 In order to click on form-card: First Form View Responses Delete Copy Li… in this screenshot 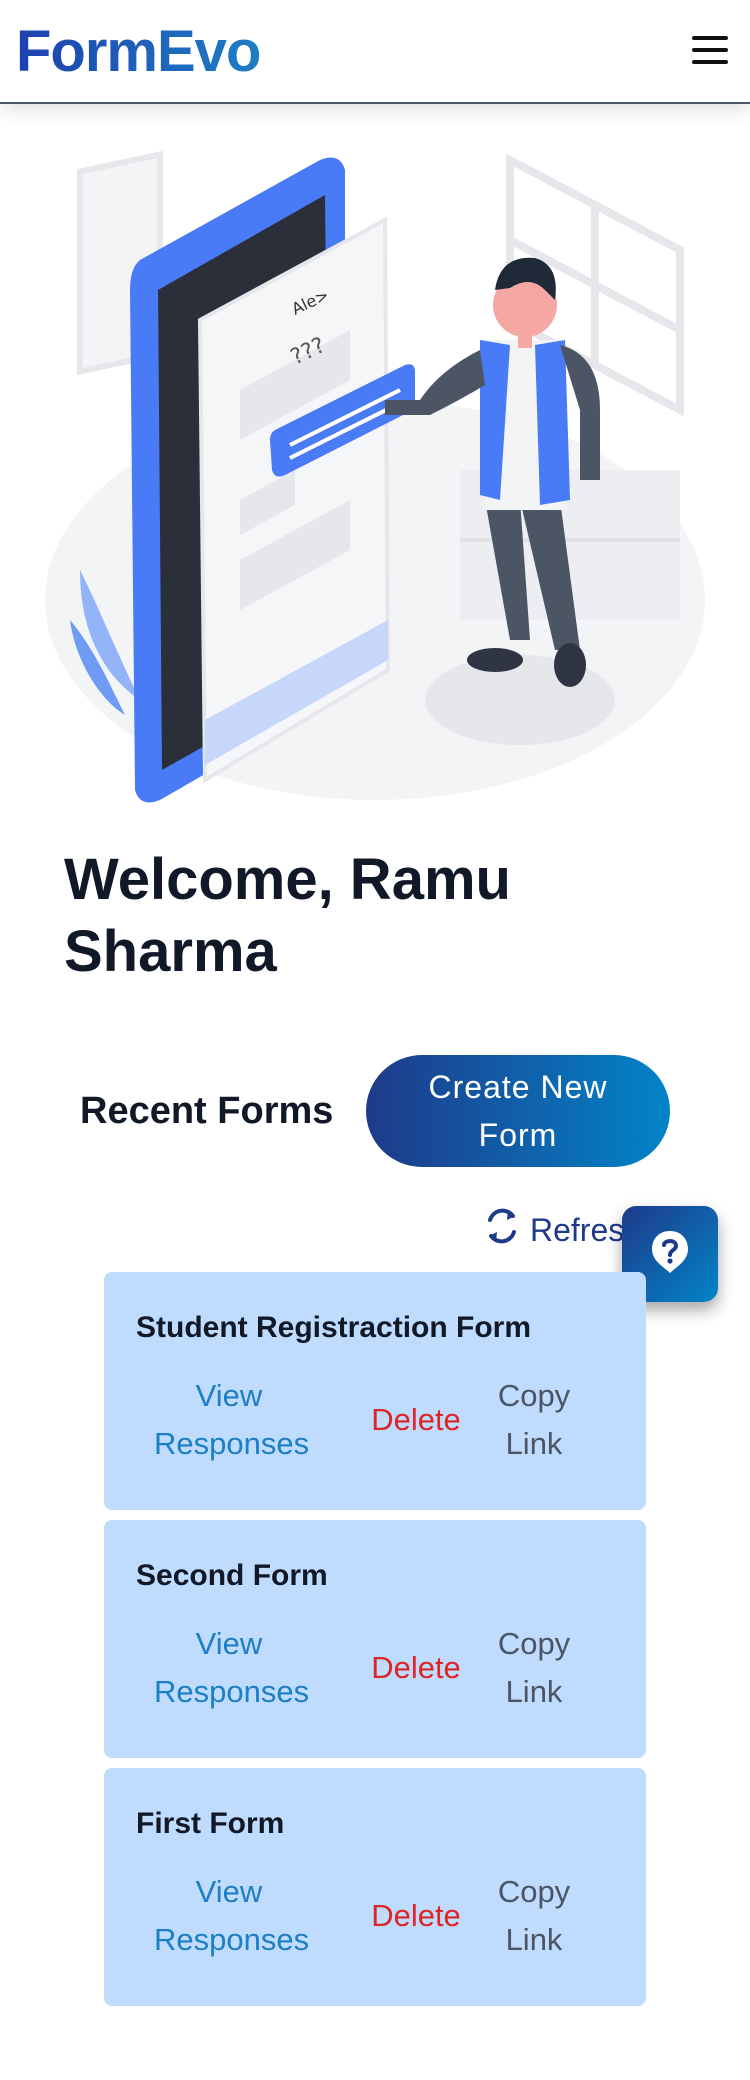, I will do `click(375, 1887)`.